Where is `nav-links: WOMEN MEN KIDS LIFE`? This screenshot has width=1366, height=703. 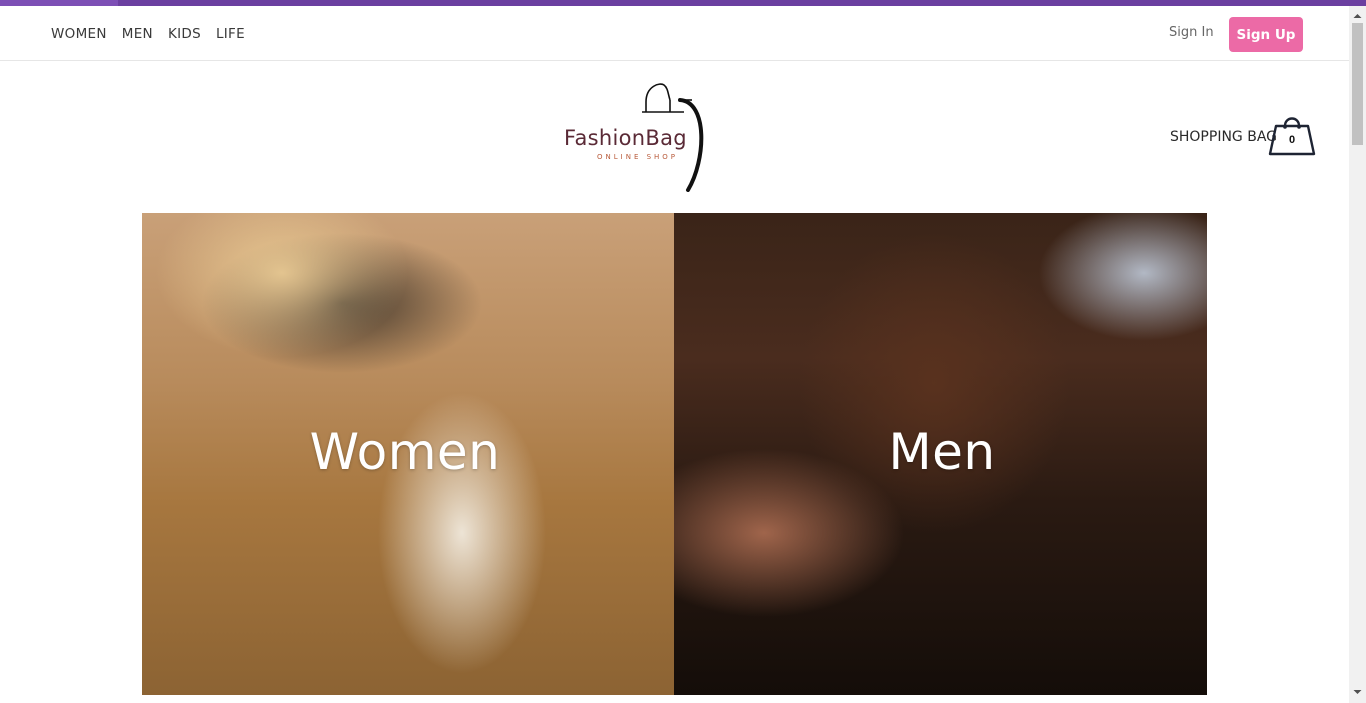 nav-links: WOMEN MEN KIDS LIFE is located at coordinates (155, 33).